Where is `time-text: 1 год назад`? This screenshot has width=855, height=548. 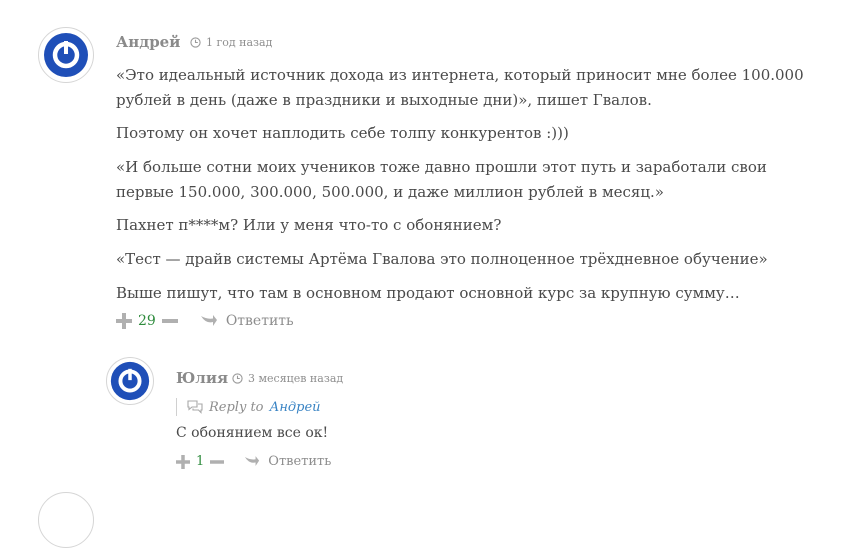
time-text: 1 год назад is located at coordinates (239, 42).